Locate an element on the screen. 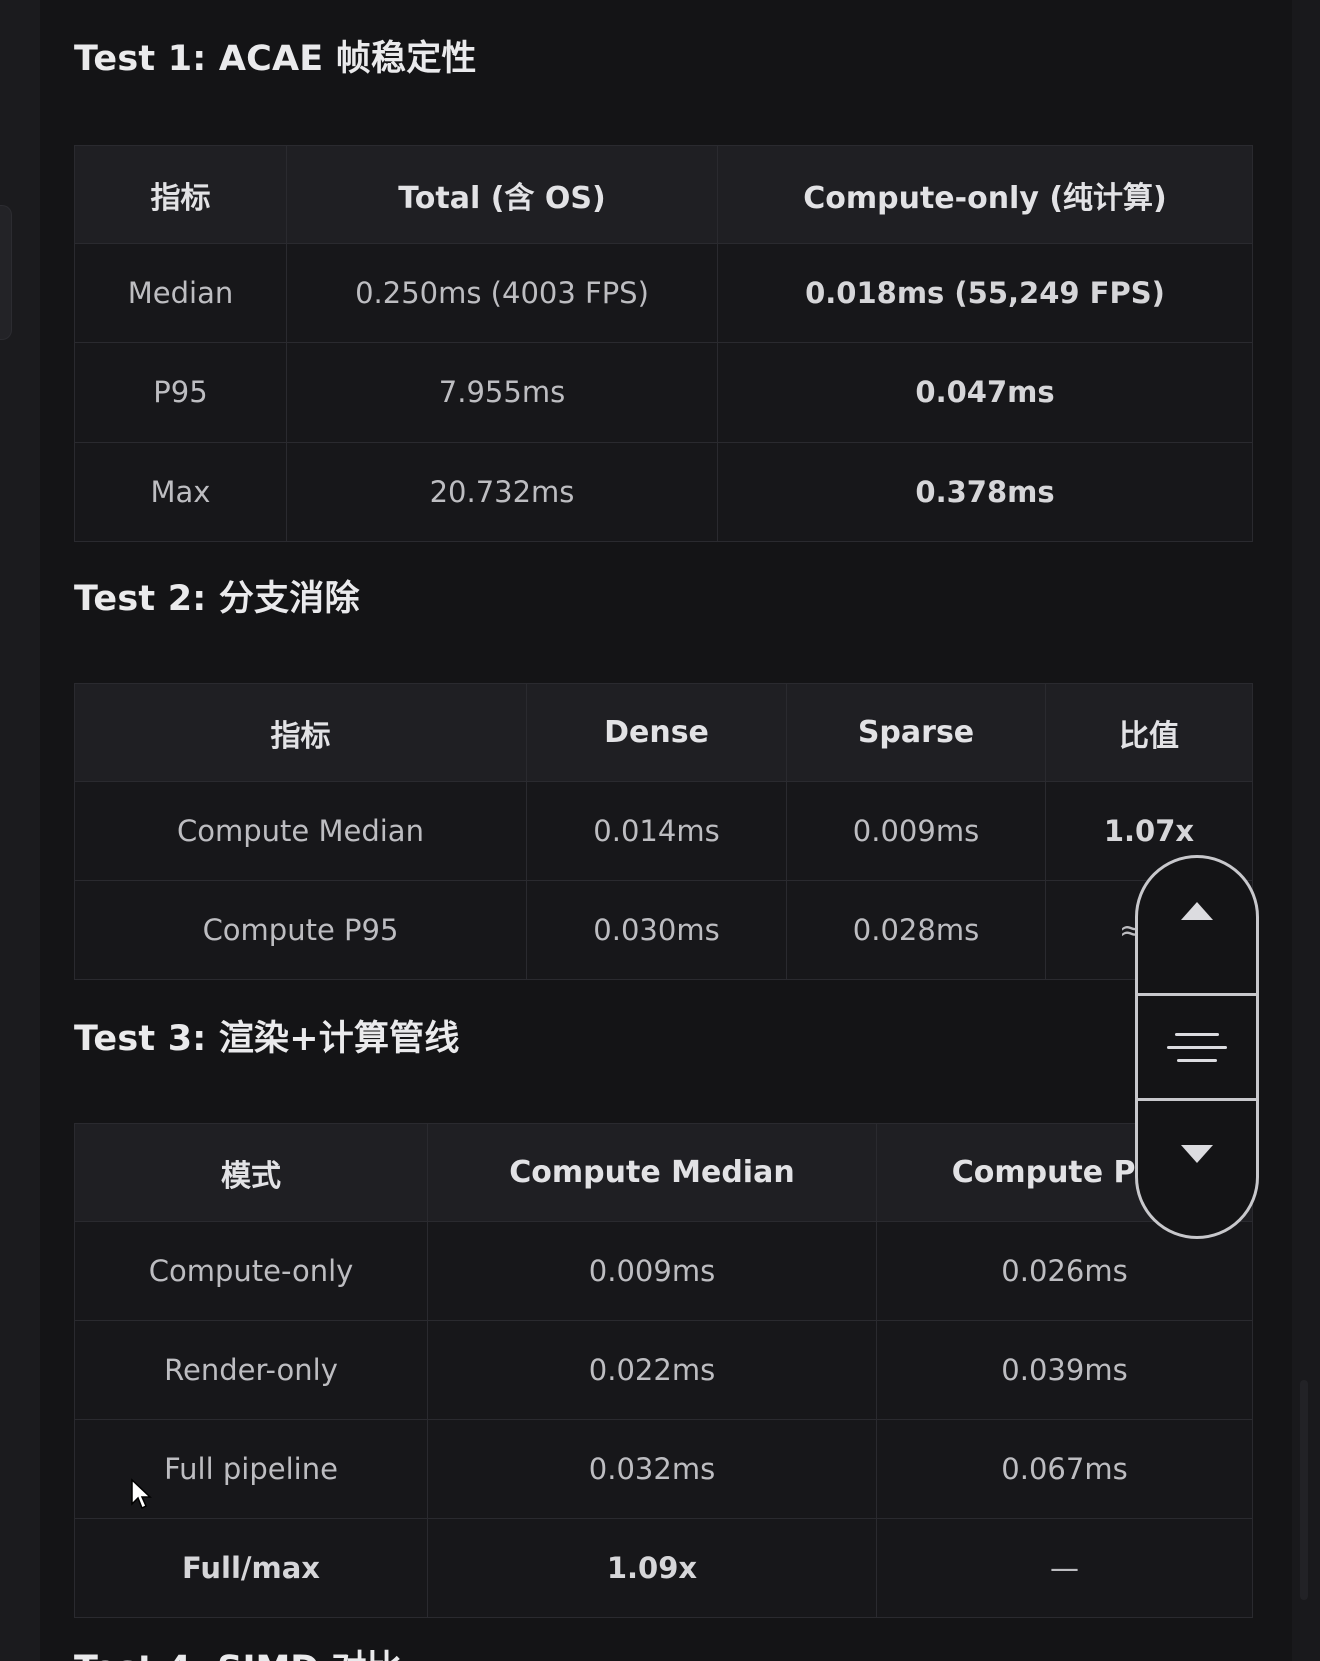 Image resolution: width=1320 pixels, height=1661 pixels. table-cell: 0.378ms is located at coordinates (985, 492).